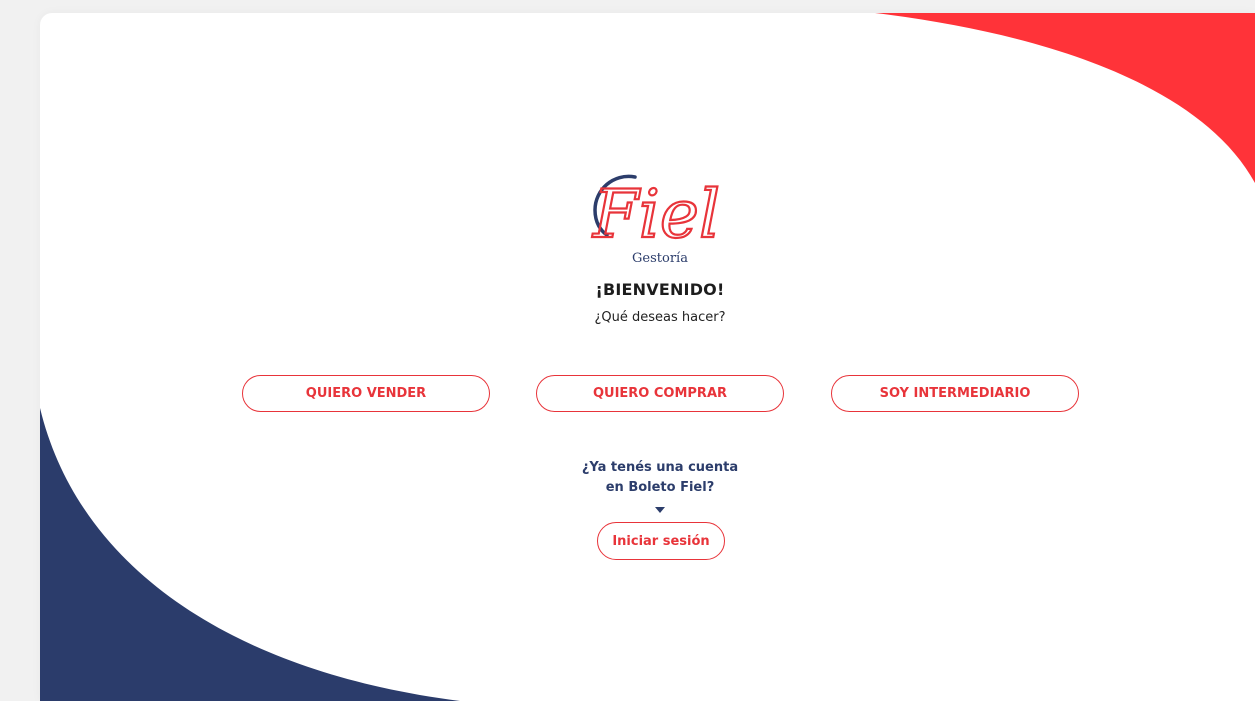 The width and height of the screenshot is (1255, 701). I want to click on welcome-heading: ¡BIENVENIDO!, so click(660, 289).